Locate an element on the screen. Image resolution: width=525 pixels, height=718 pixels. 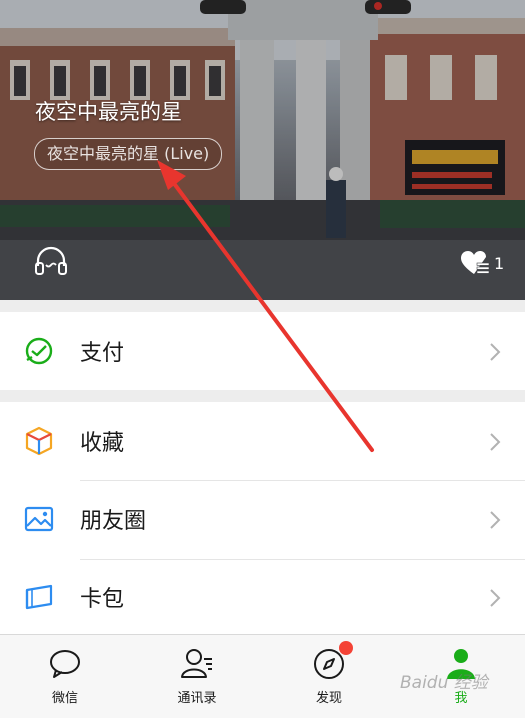
tab-chats: 微信 is located at coordinates (65, 676).